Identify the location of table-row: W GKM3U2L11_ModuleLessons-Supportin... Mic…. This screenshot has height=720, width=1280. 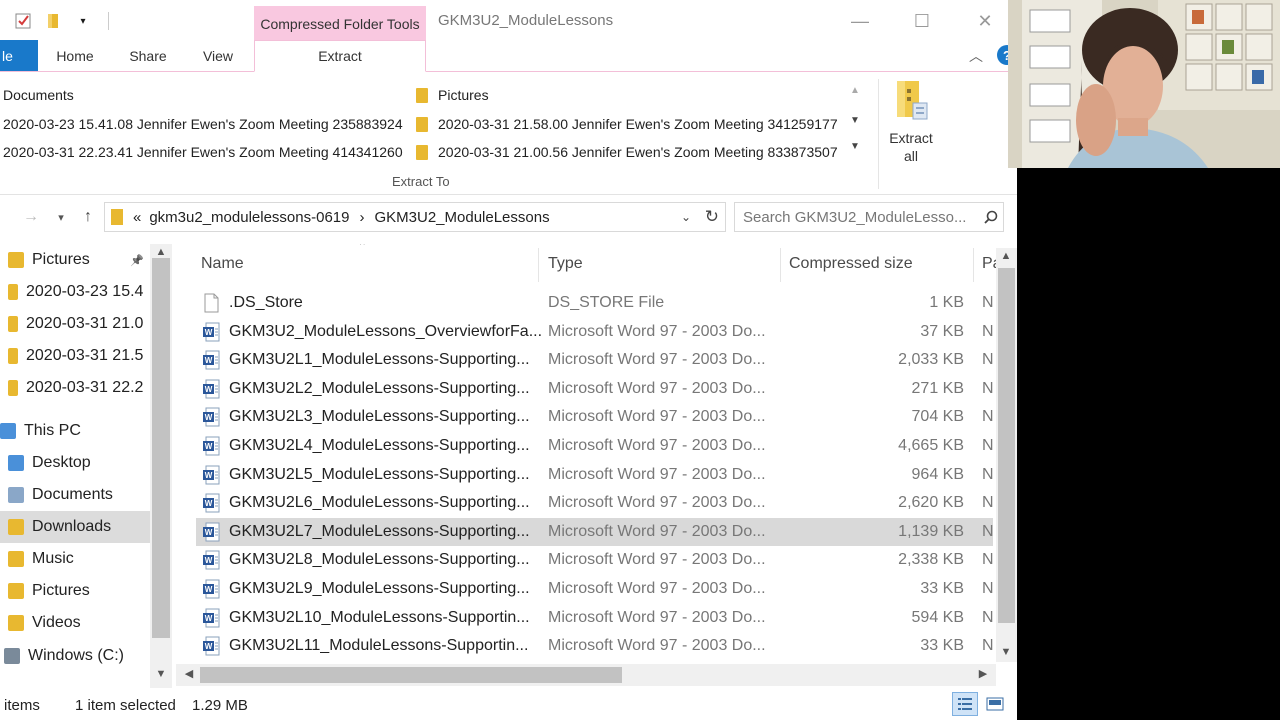
(595, 646).